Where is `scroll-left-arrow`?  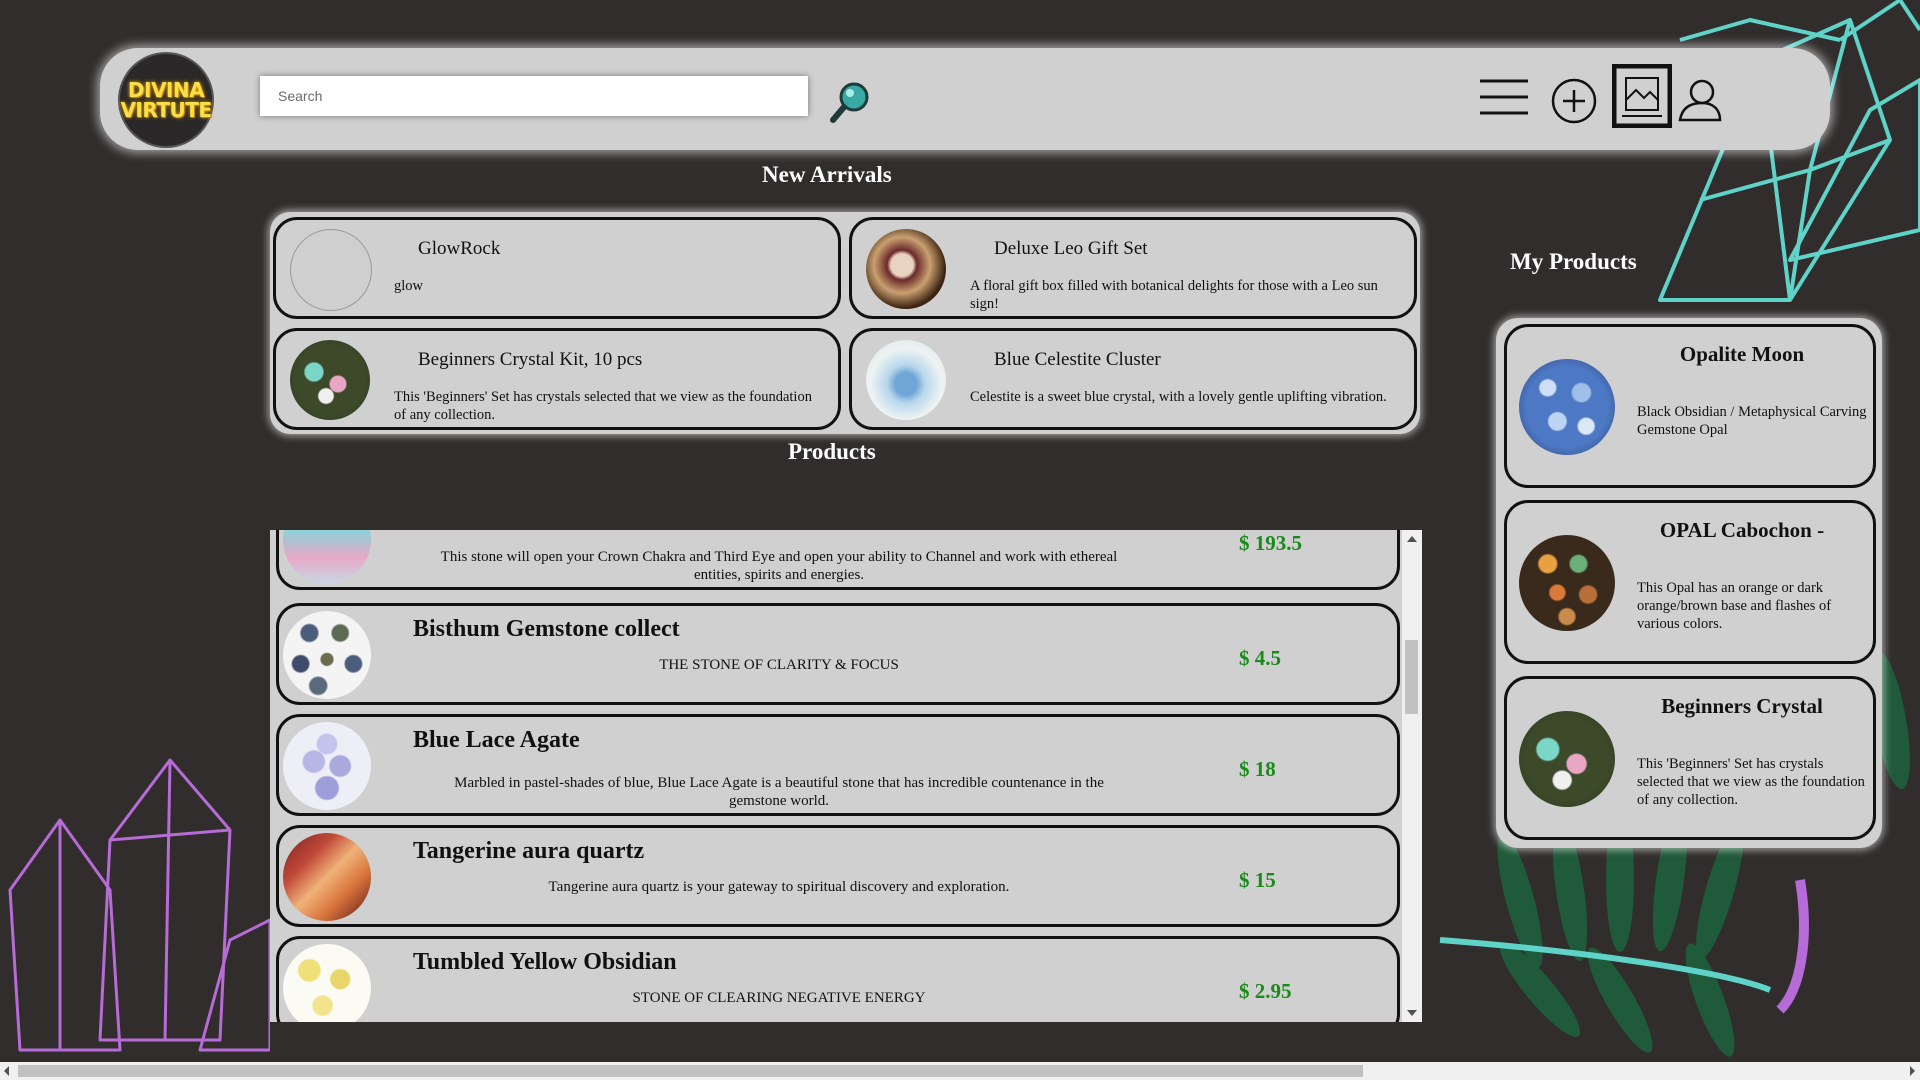 scroll-left-arrow is located at coordinates (6, 1071).